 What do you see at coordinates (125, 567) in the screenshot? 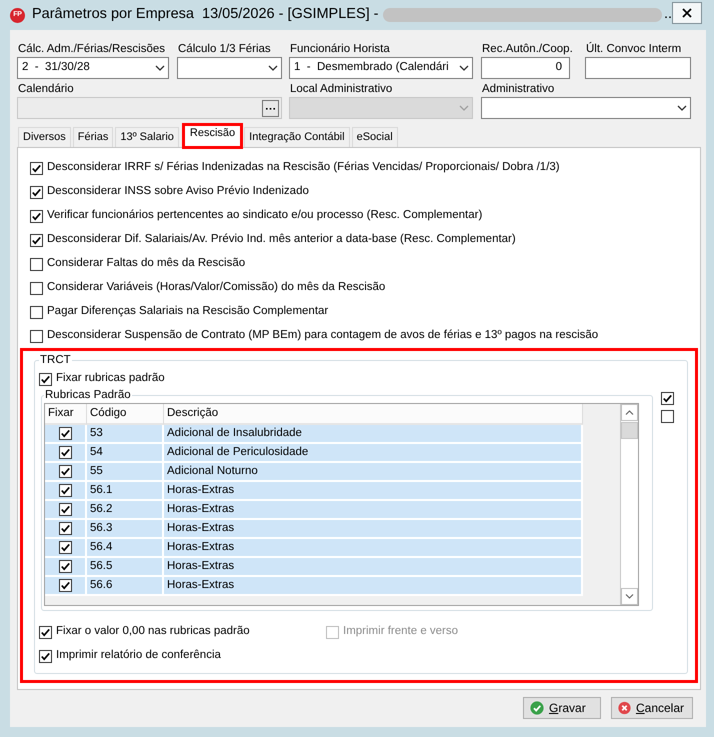
I see `table-cell: 56.5` at bounding box center [125, 567].